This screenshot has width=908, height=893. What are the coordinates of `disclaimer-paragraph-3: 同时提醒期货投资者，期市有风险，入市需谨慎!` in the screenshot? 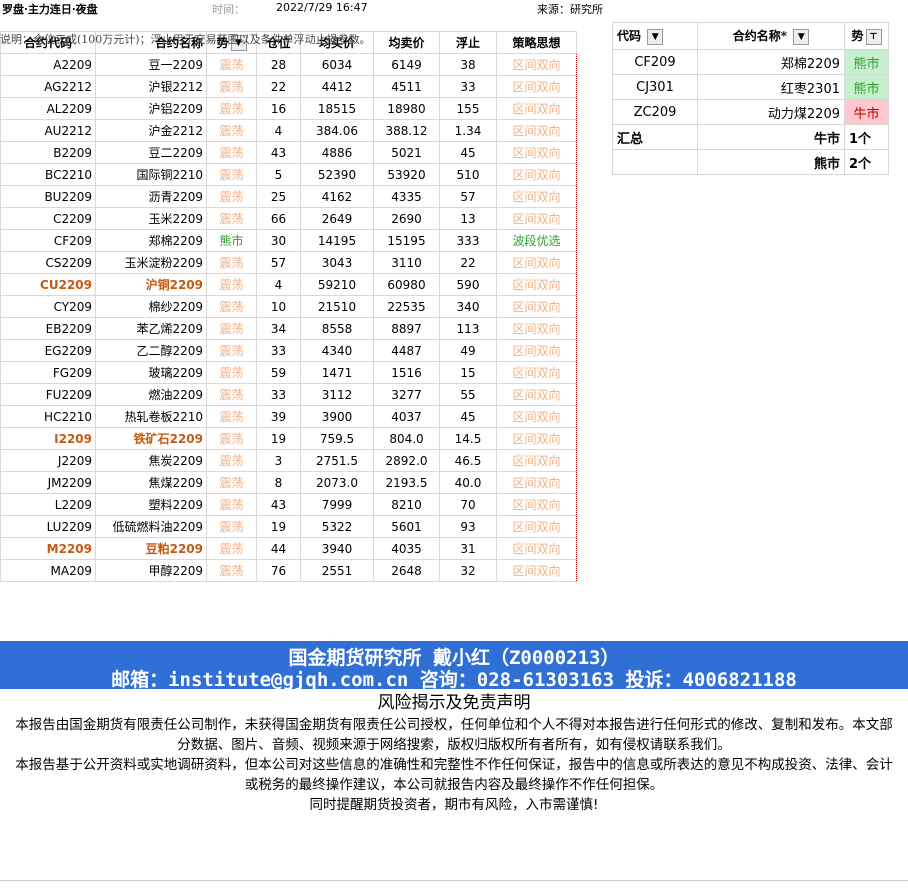 It's located at (454, 805).